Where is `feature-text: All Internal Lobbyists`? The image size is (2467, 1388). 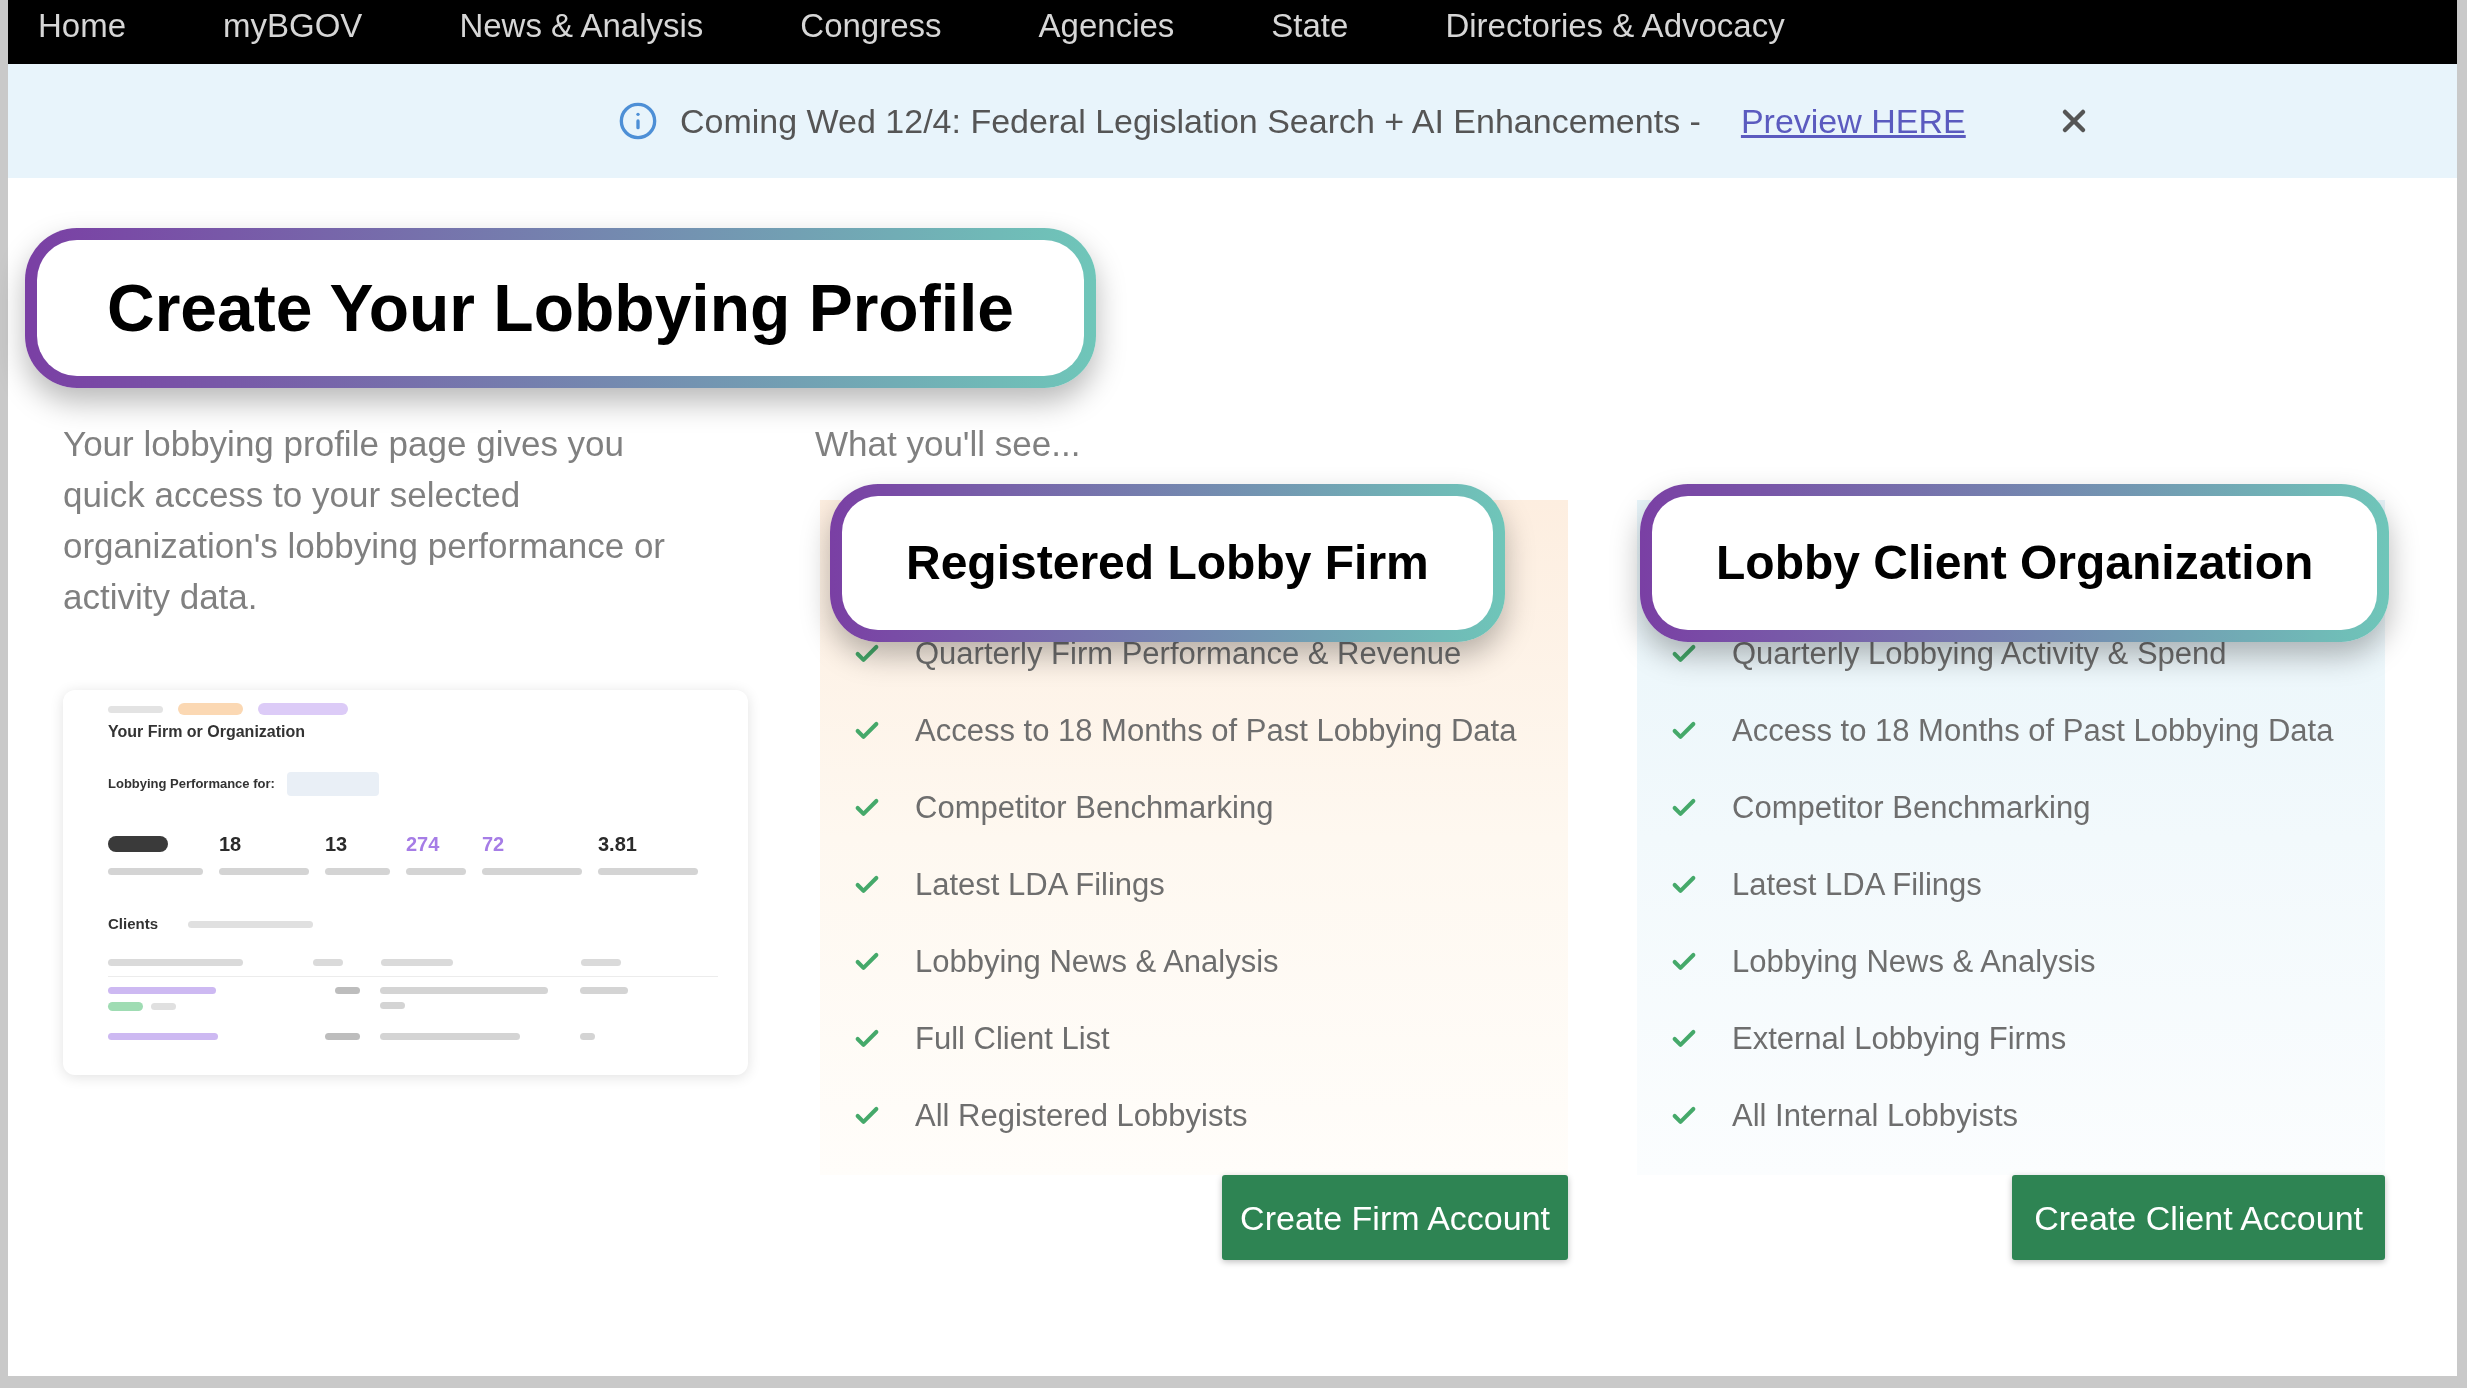
feature-text: All Internal Lobbyists is located at coordinates (1875, 1115).